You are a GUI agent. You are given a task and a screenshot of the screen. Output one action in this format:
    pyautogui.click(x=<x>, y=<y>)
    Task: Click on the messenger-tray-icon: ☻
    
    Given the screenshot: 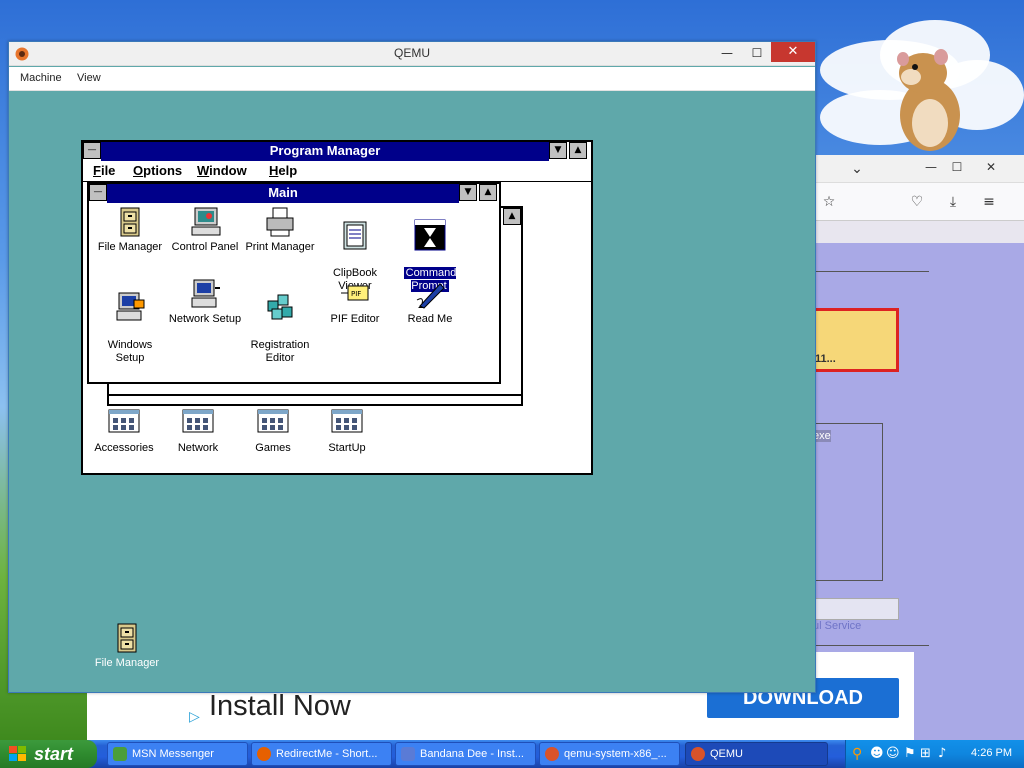 What is the action you would take?
    pyautogui.click(x=877, y=753)
    